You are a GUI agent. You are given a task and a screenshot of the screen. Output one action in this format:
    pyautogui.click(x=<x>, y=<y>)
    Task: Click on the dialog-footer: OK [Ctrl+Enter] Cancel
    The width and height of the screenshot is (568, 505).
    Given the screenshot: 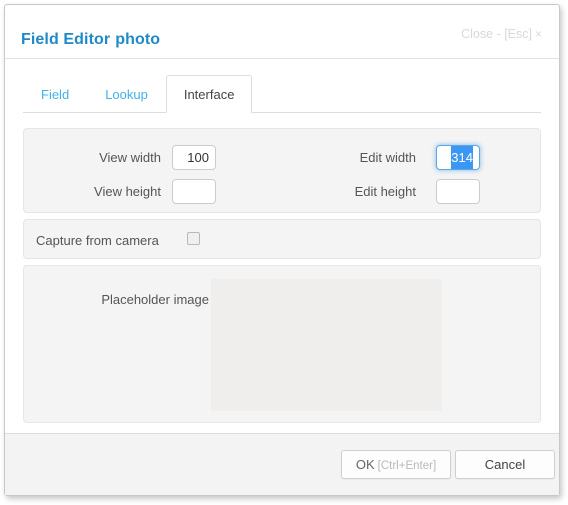 What is the action you would take?
    pyautogui.click(x=282, y=464)
    